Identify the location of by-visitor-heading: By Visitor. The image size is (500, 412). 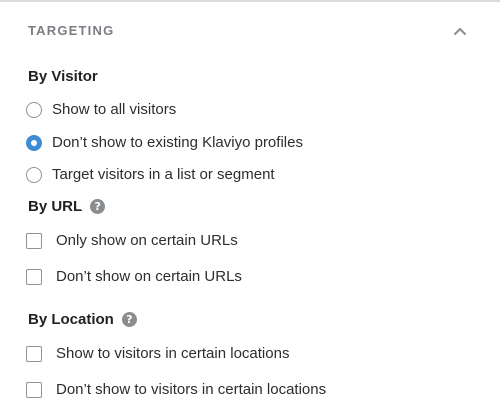
(63, 76).